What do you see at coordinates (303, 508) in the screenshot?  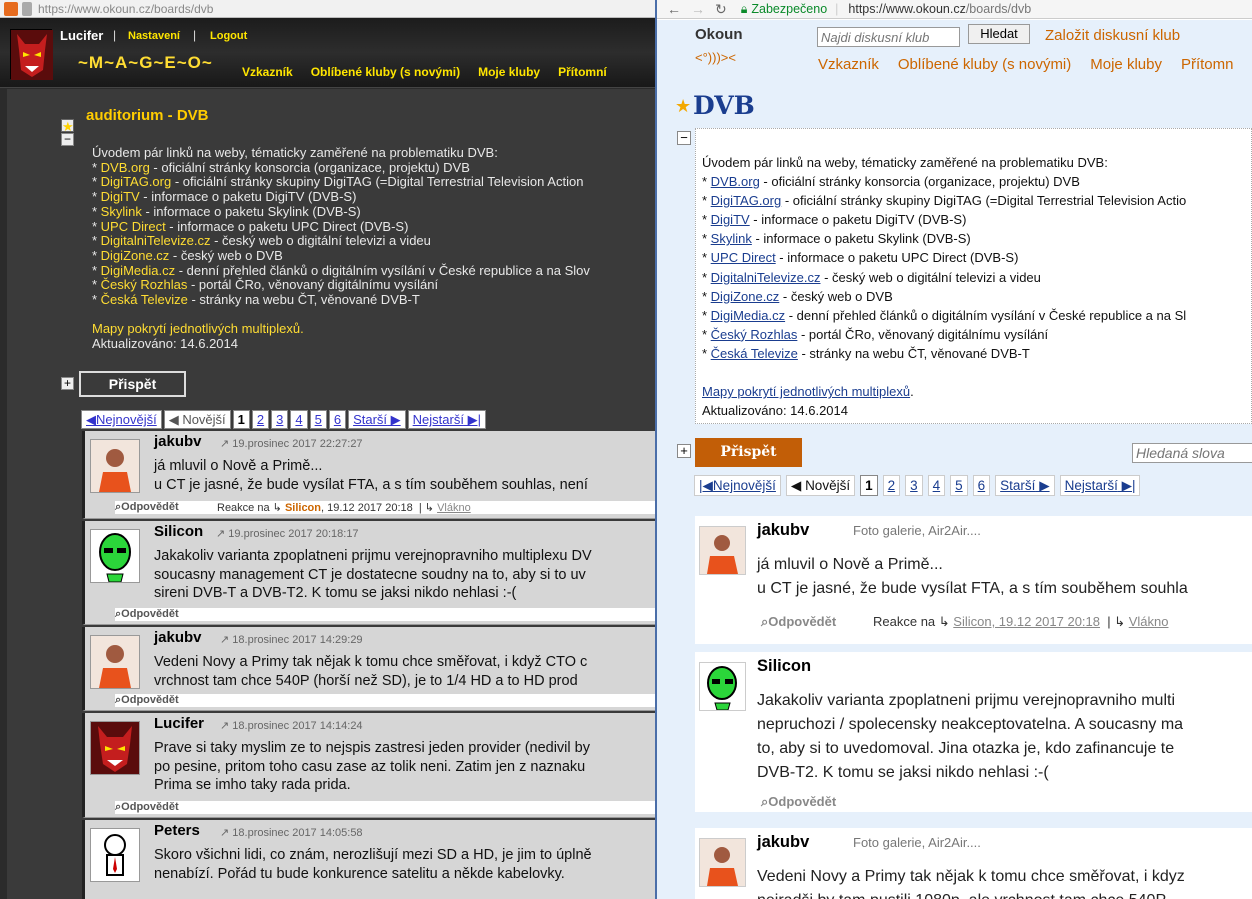 I see `reaction-user-link: Silicon` at bounding box center [303, 508].